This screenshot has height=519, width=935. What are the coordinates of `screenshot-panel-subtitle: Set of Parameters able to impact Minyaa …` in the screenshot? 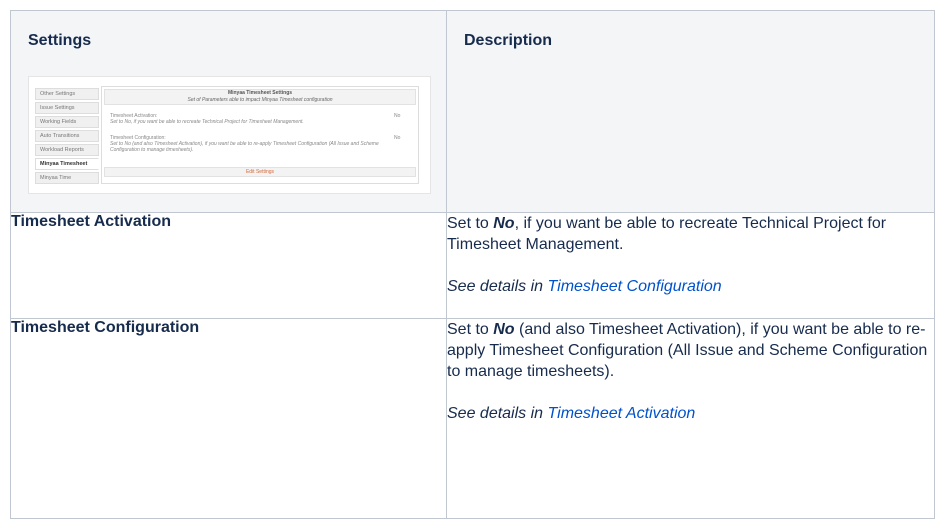 It's located at (260, 100).